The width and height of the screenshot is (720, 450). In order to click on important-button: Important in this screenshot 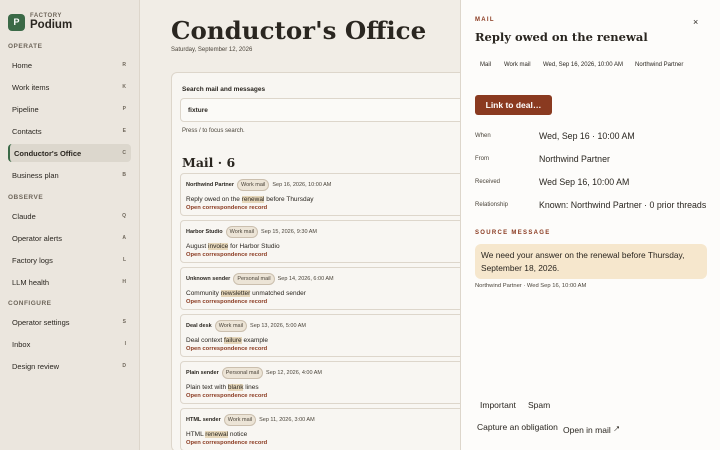, I will do `click(498, 405)`.